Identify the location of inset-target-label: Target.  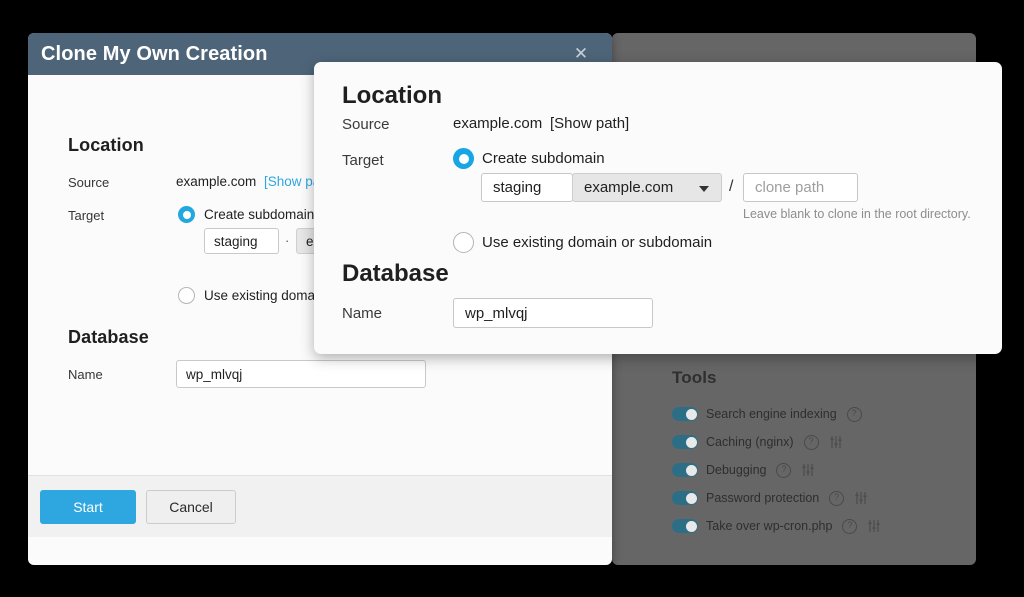
(363, 160).